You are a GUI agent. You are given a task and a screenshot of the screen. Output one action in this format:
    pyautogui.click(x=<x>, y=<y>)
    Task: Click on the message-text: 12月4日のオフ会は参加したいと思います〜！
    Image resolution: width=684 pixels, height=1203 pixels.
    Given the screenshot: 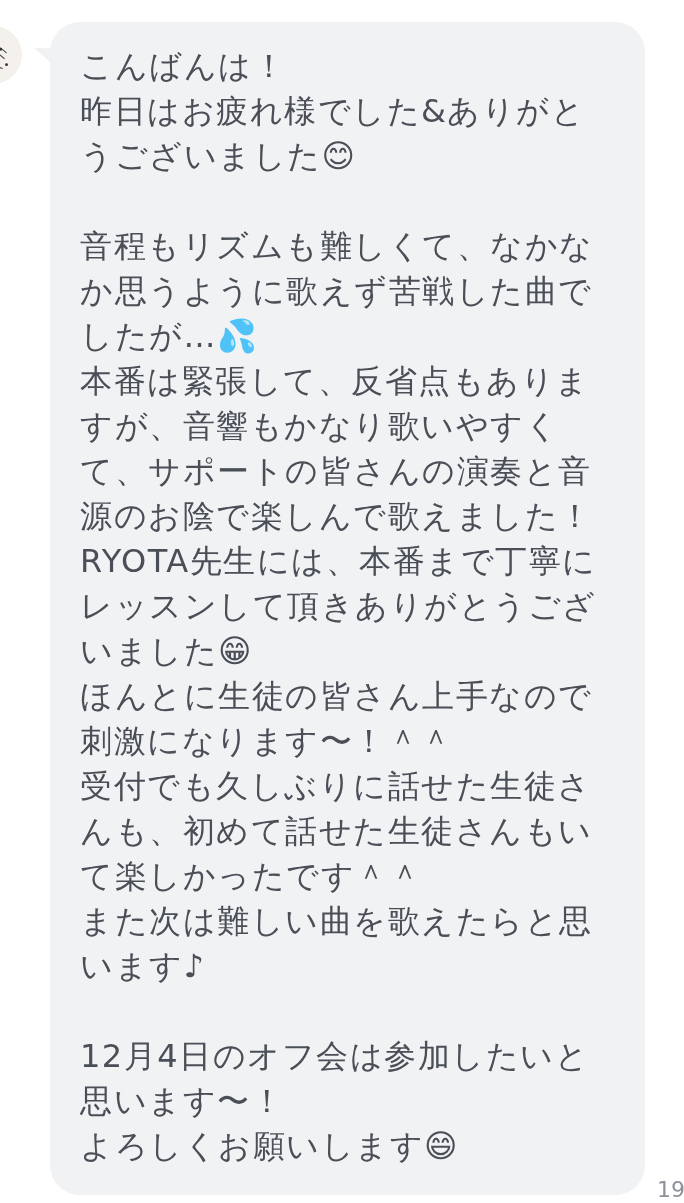 What is the action you would take?
    pyautogui.click(x=335, y=1079)
    